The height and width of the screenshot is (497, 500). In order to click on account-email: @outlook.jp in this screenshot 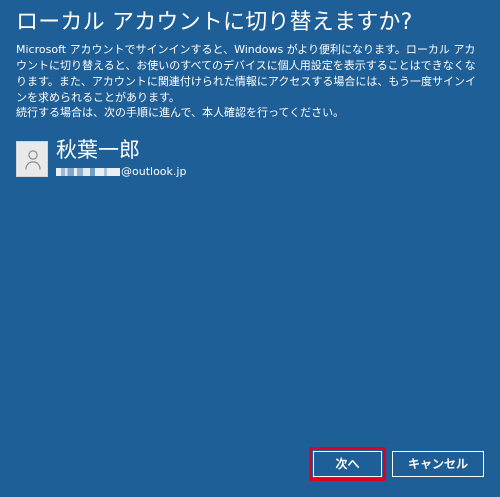, I will do `click(121, 172)`.